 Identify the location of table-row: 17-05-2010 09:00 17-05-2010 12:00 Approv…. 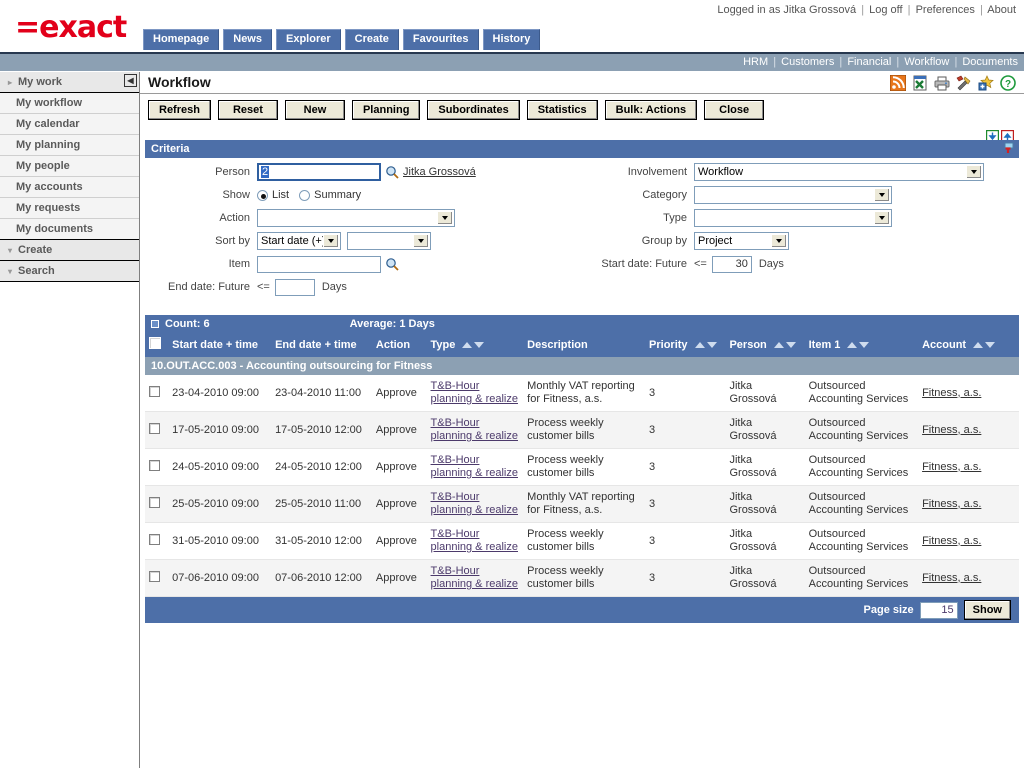
(582, 430).